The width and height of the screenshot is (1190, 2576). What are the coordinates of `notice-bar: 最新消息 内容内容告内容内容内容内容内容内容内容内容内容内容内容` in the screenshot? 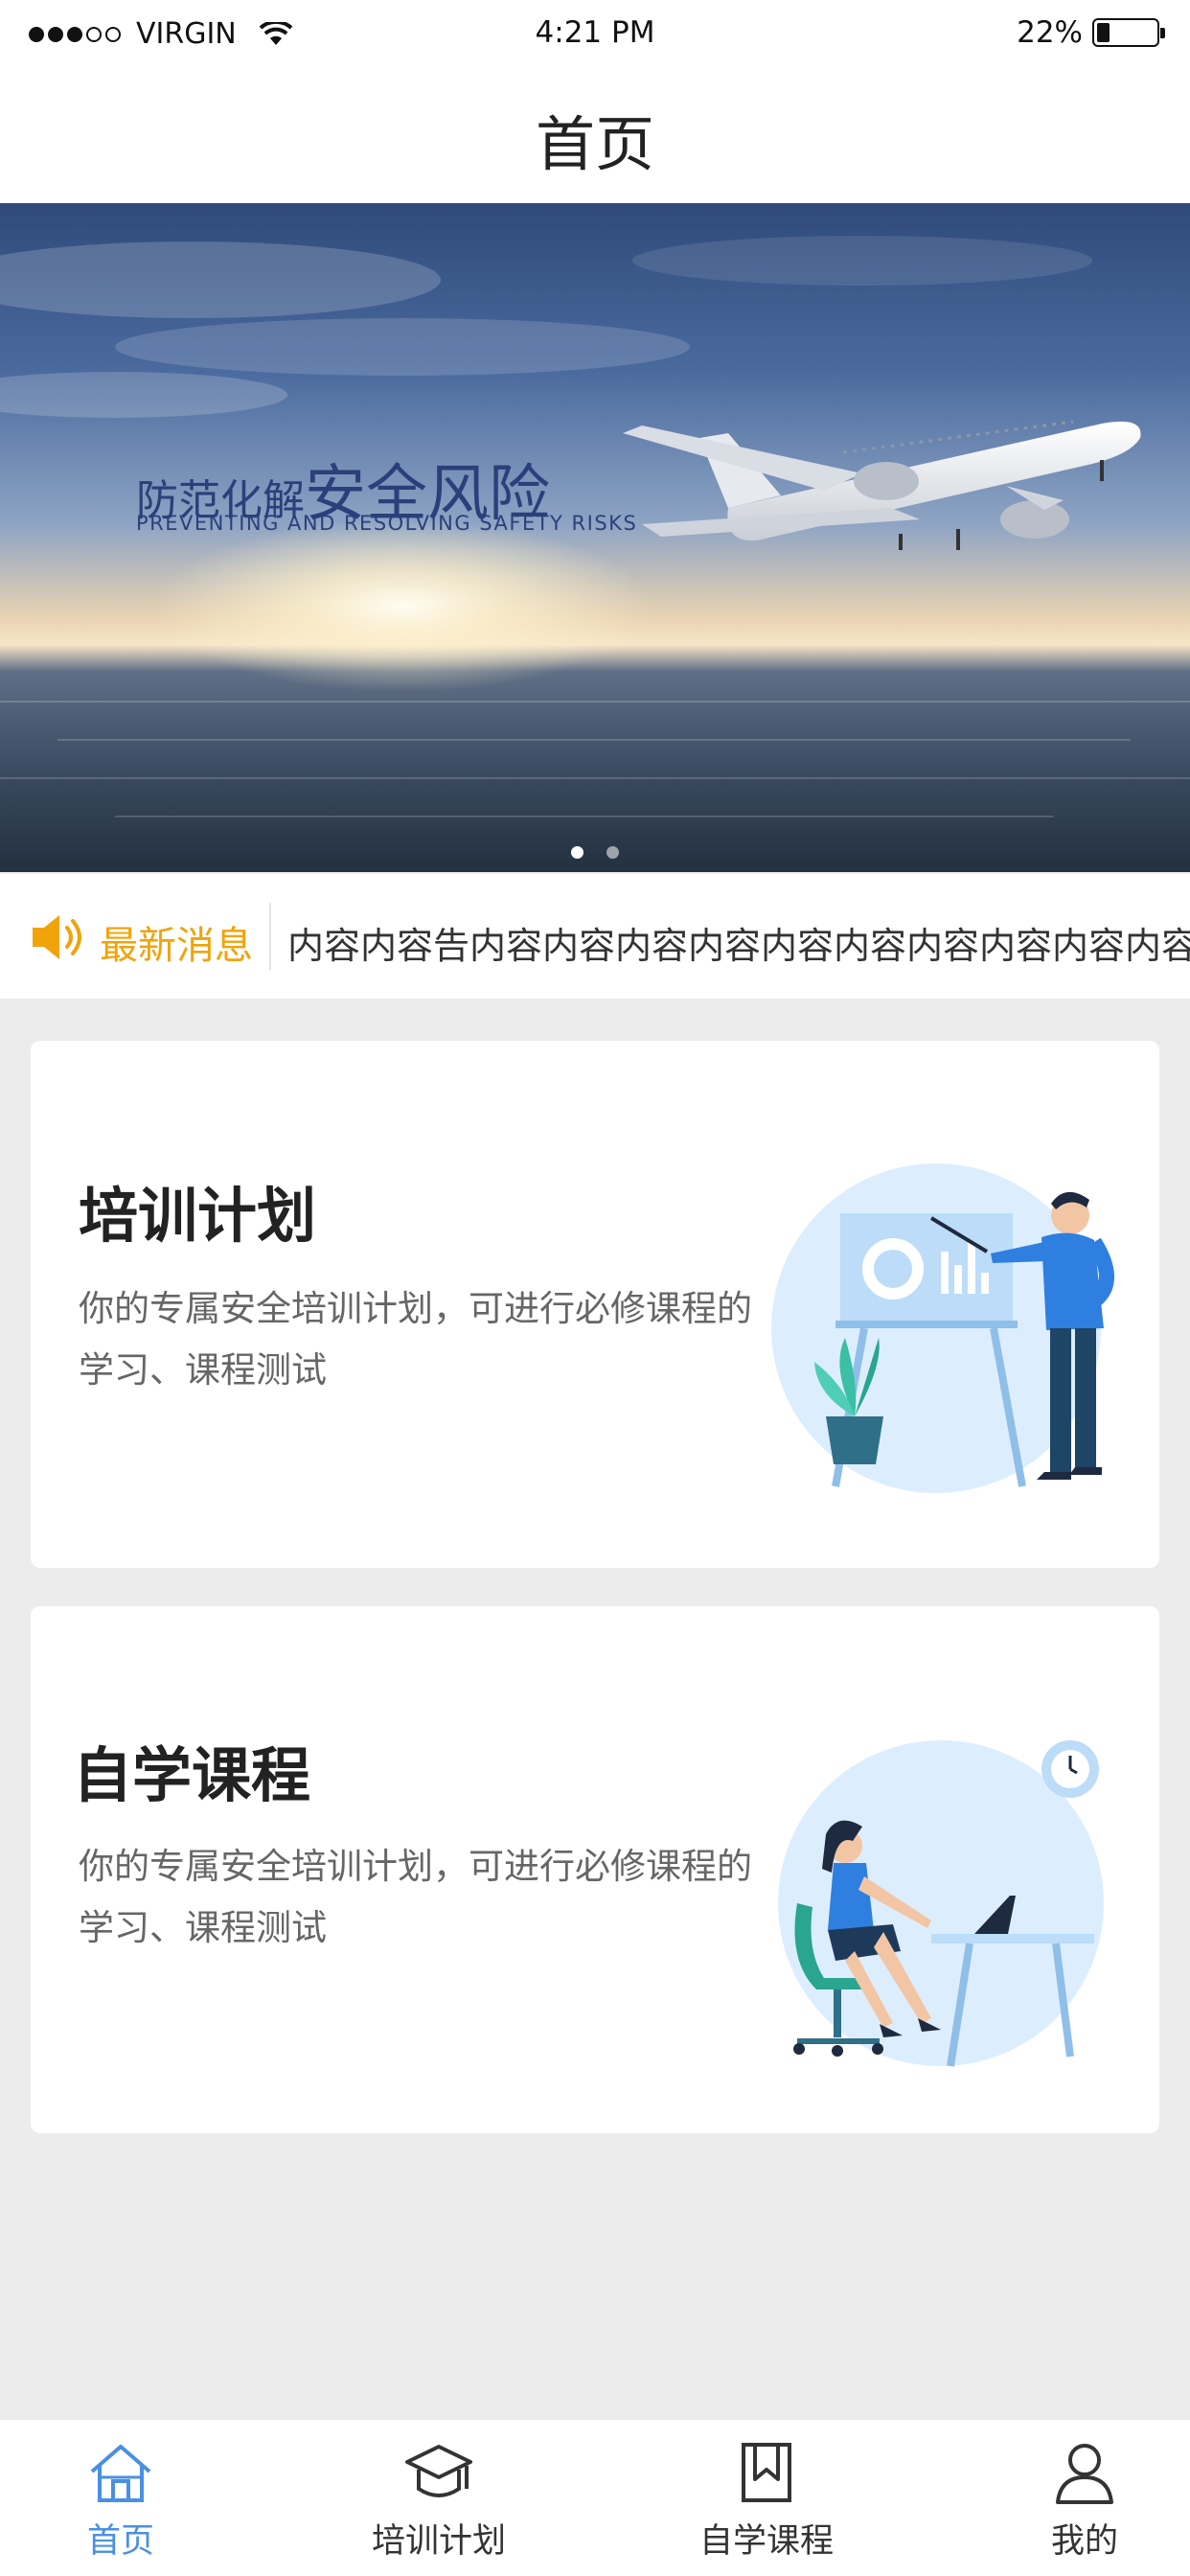 It's located at (595, 936).